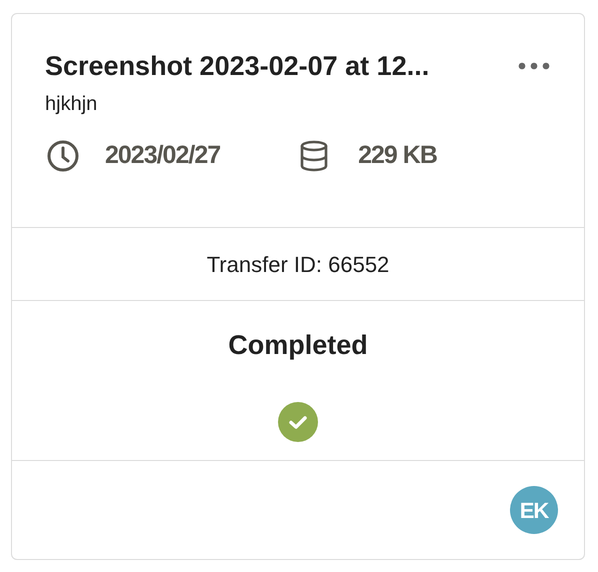  What do you see at coordinates (314, 156) in the screenshot?
I see `database-icon` at bounding box center [314, 156].